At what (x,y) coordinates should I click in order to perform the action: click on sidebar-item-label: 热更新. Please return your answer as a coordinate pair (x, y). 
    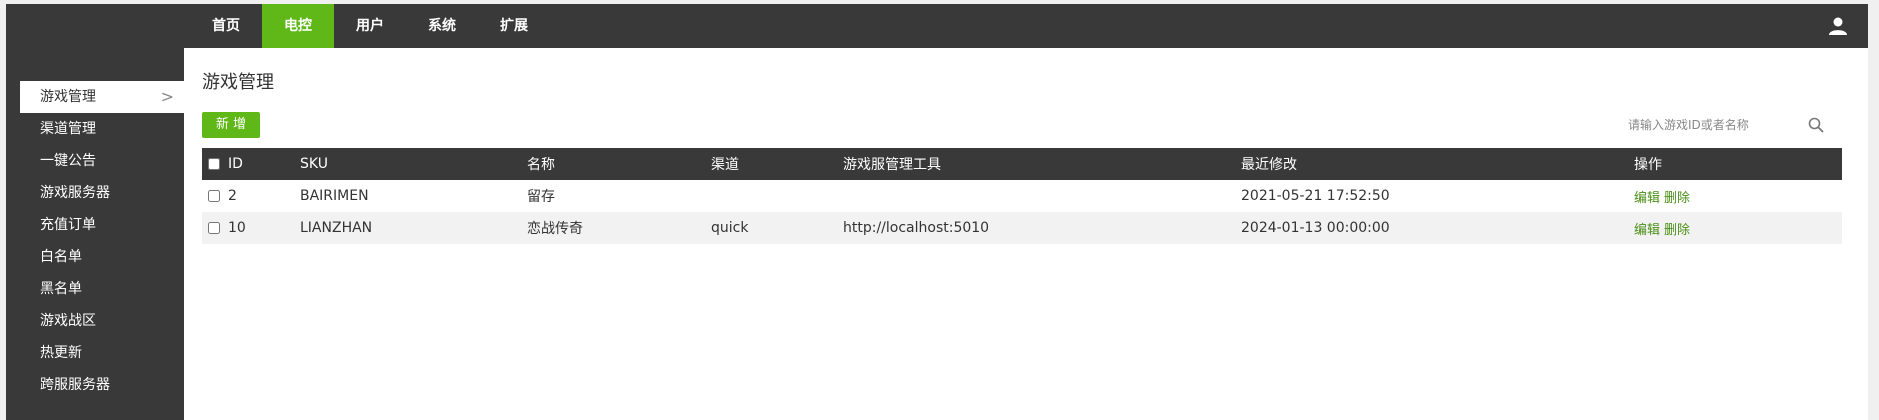
    Looking at the image, I should click on (61, 353).